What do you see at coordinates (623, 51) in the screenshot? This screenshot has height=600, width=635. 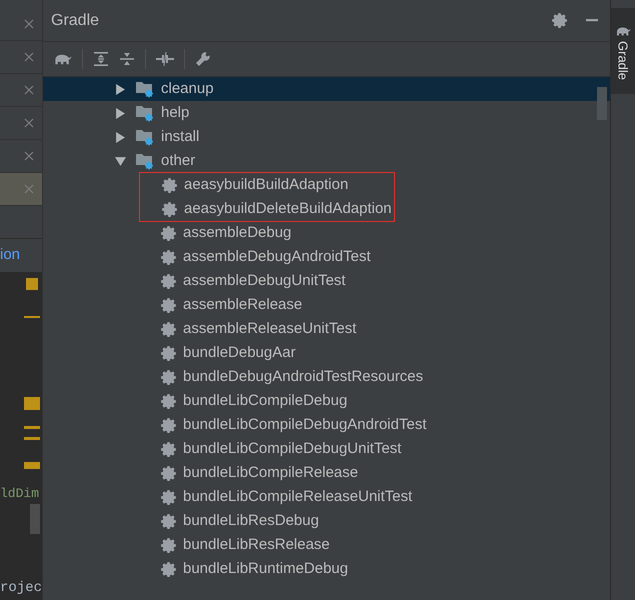 I see `side-tab: Gradle` at bounding box center [623, 51].